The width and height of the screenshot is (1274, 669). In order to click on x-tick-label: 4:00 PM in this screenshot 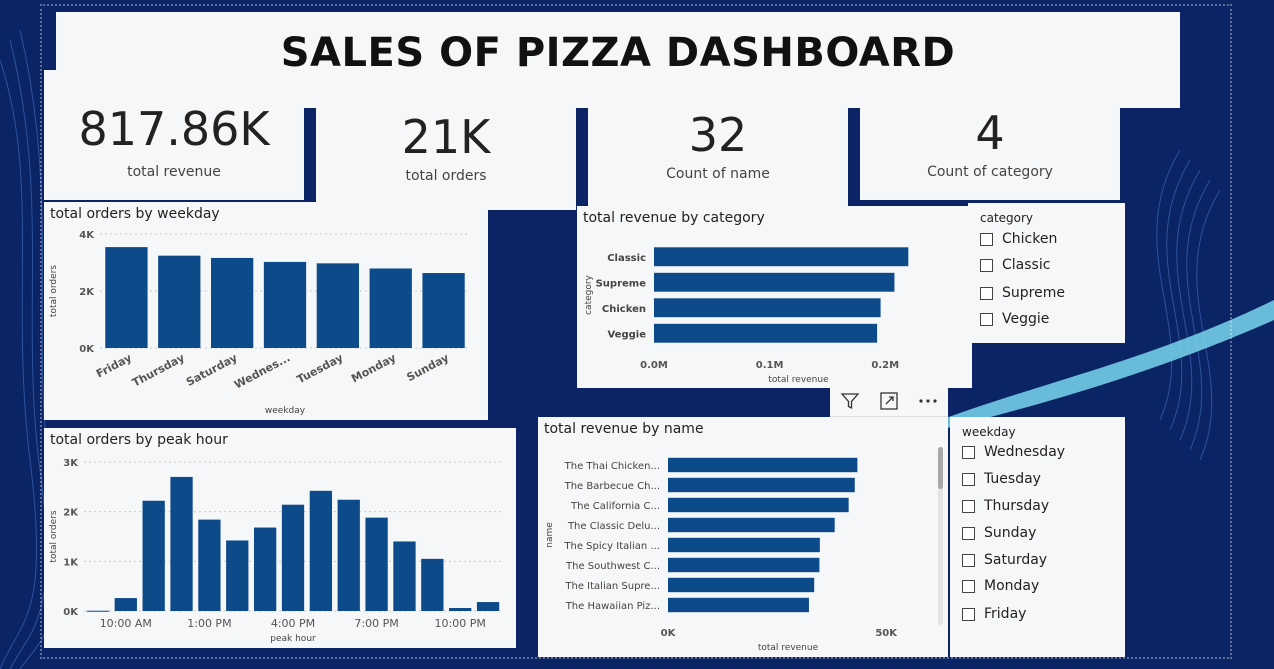, I will do `click(293, 623)`.